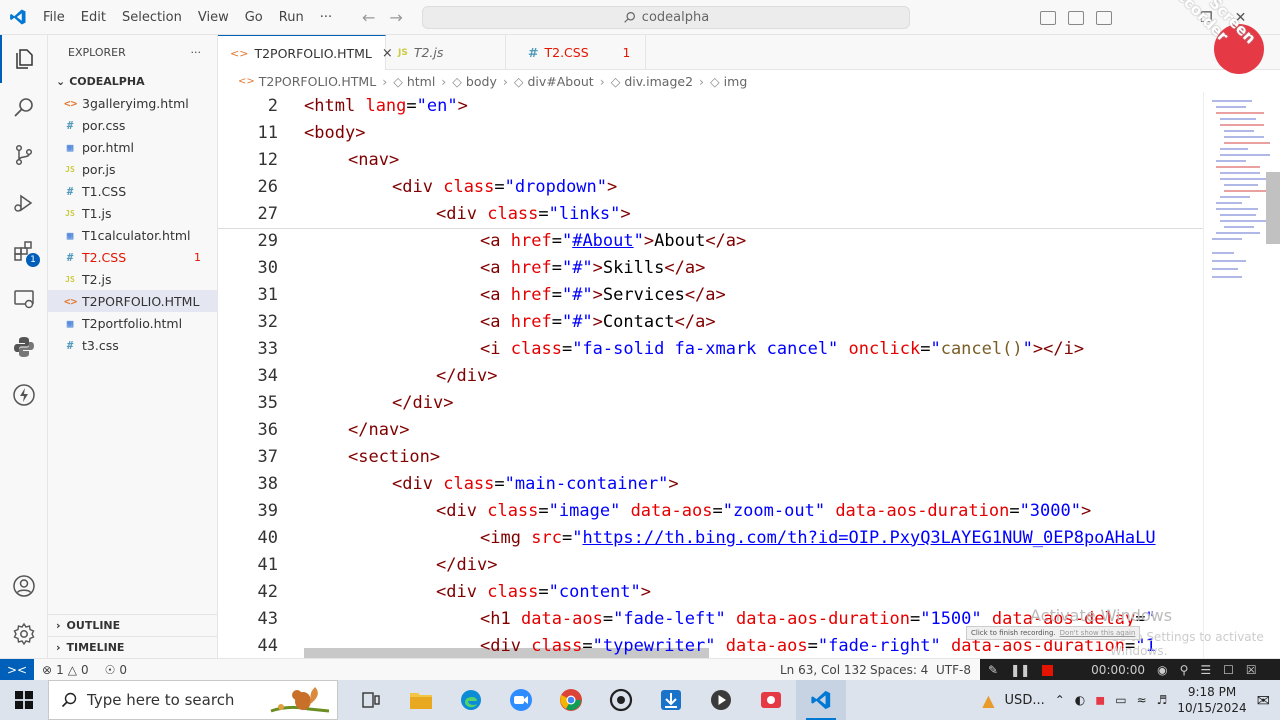 This screenshot has width=1280, height=720. Describe the element at coordinates (1211, 700) in the screenshot. I see `taskbar-clock: 9:18 PM 10/15/2024` at that location.